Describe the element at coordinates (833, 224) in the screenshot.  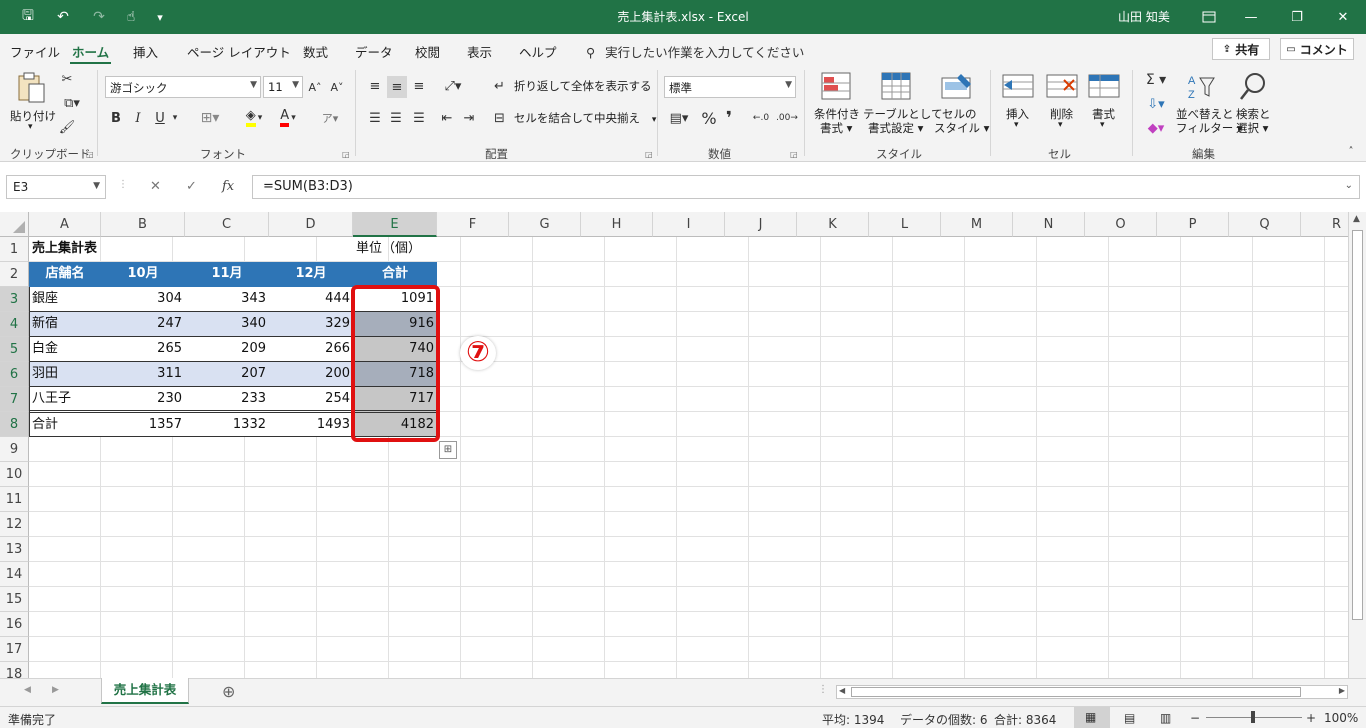
I see `column-header-k: K` at that location.